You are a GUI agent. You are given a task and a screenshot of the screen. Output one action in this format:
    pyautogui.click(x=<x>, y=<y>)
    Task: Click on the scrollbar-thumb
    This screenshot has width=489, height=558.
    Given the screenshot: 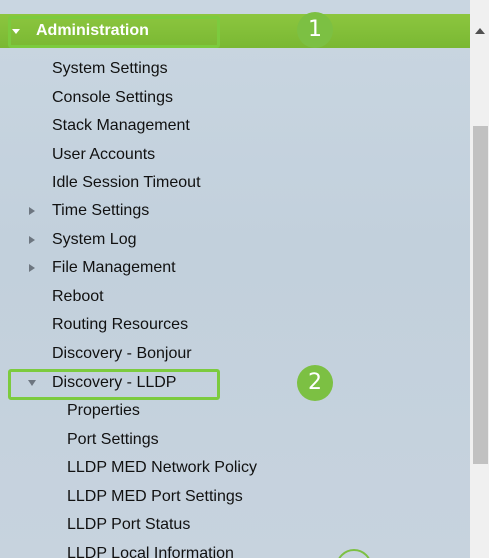 What is the action you would take?
    pyautogui.click(x=480, y=295)
    